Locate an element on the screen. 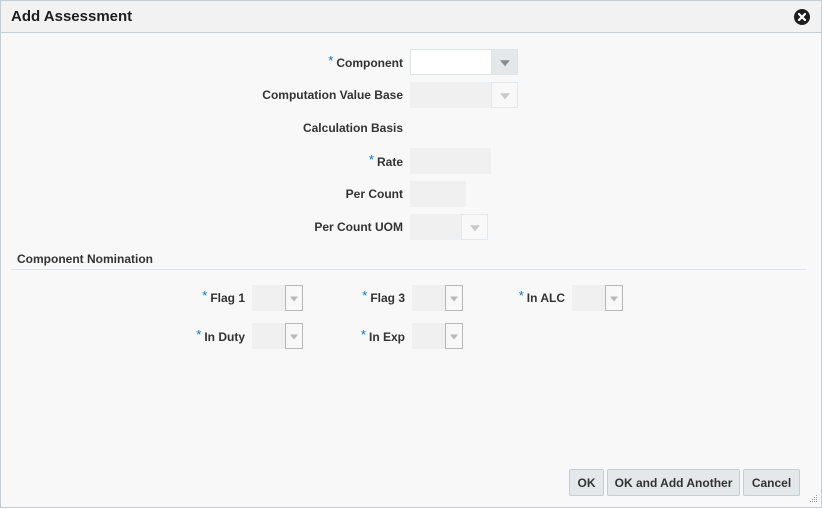 This screenshot has width=822, height=509. in-alc-select is located at coordinates (597, 298).